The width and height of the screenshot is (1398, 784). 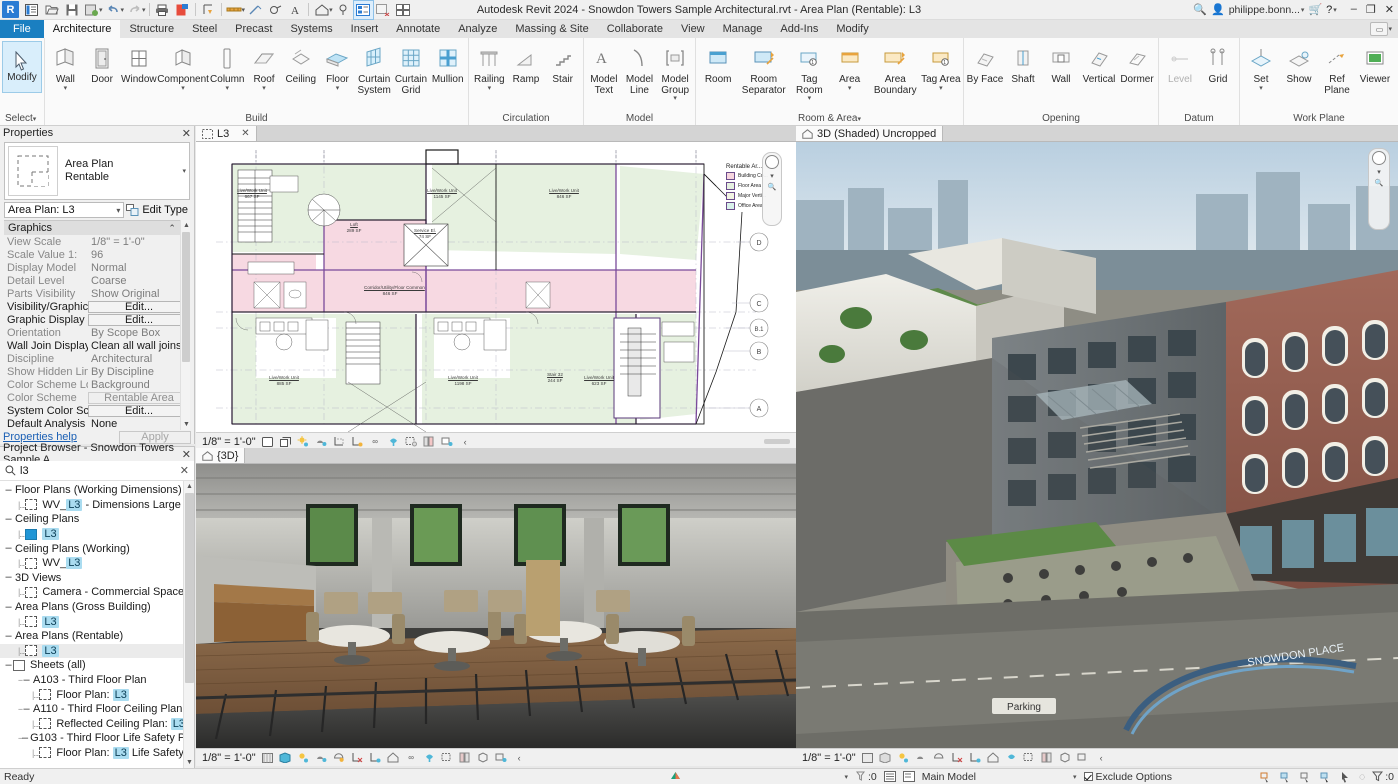 I want to click on 3d-view-dropdown-icon: ▾, so click(x=331, y=10).